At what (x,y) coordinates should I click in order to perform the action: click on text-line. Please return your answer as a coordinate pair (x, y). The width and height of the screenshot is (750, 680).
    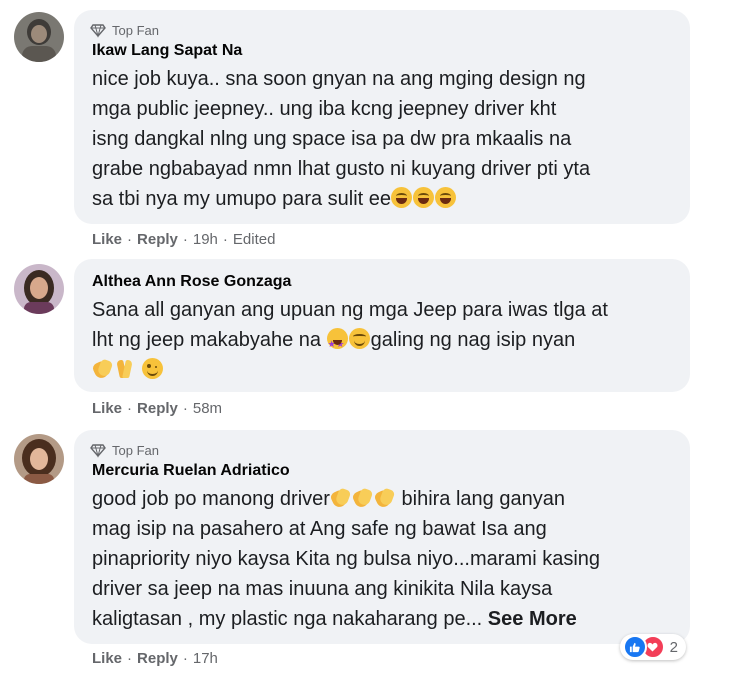
    Looking at the image, I should click on (384, 370).